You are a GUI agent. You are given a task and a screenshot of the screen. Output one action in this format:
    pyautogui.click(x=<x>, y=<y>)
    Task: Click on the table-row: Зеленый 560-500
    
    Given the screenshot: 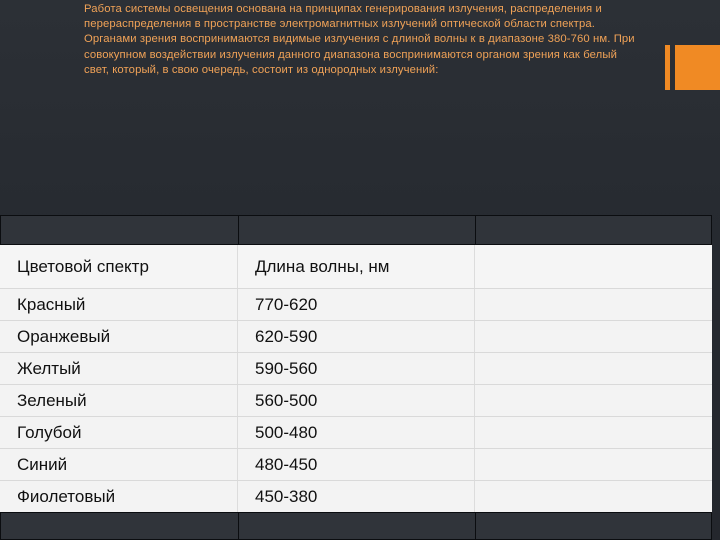 What is the action you would take?
    pyautogui.click(x=356, y=401)
    